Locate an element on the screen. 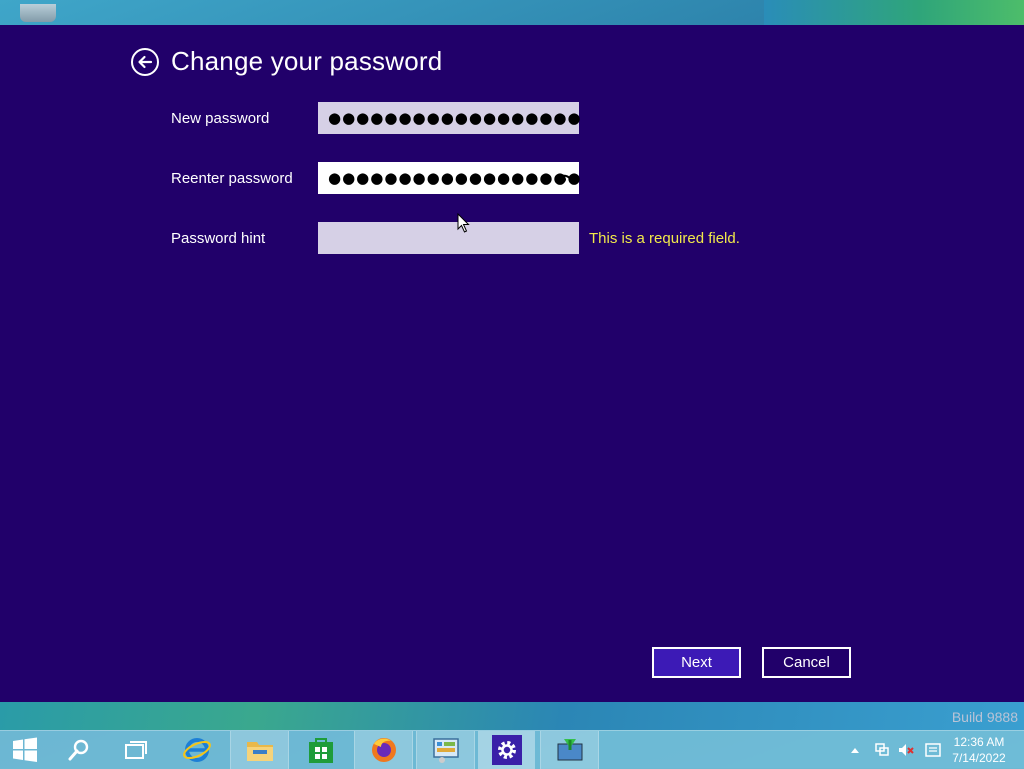  settings-icon is located at coordinates (506, 750).